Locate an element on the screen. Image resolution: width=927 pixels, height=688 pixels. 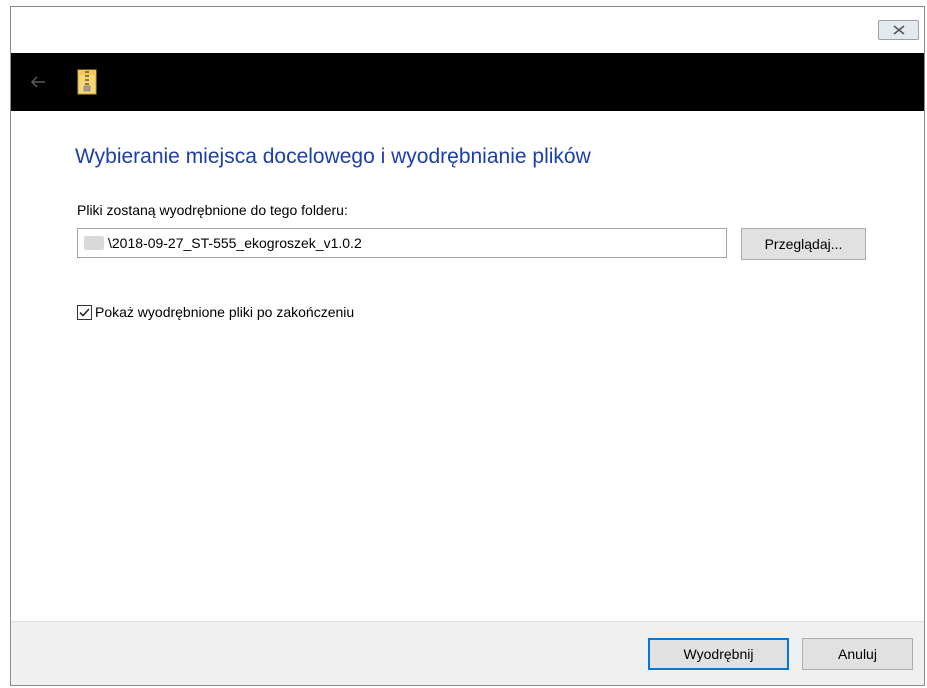
show-files-checkbox is located at coordinates (84, 312).